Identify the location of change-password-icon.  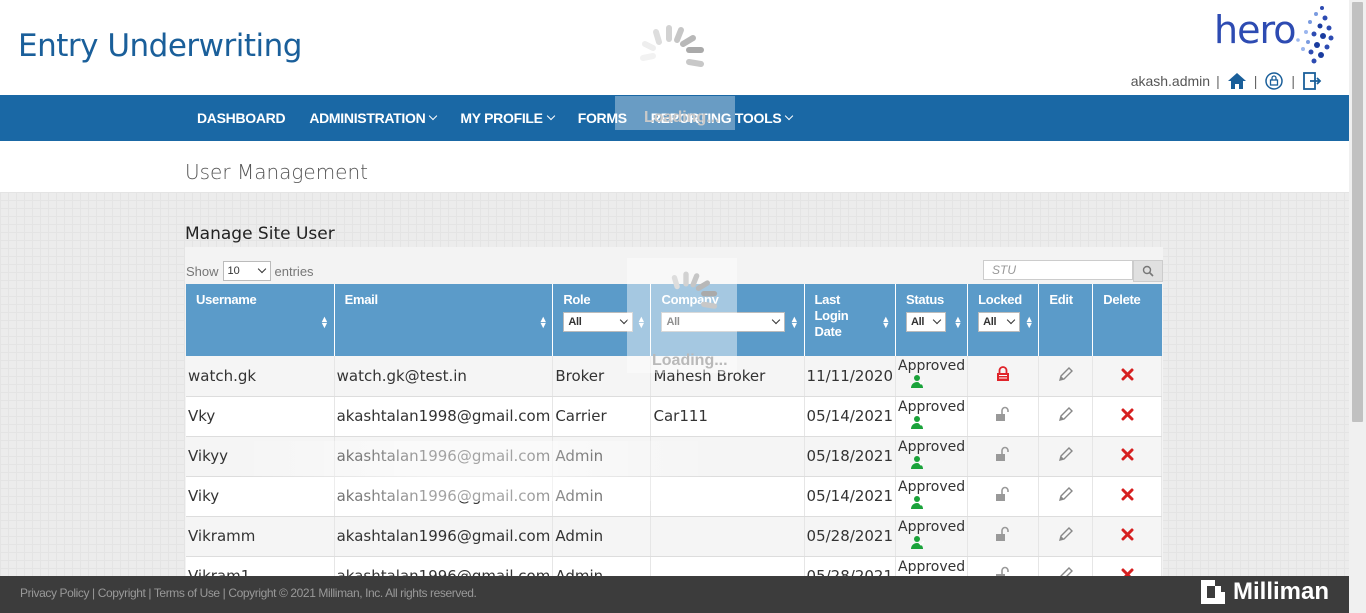
(1274, 81).